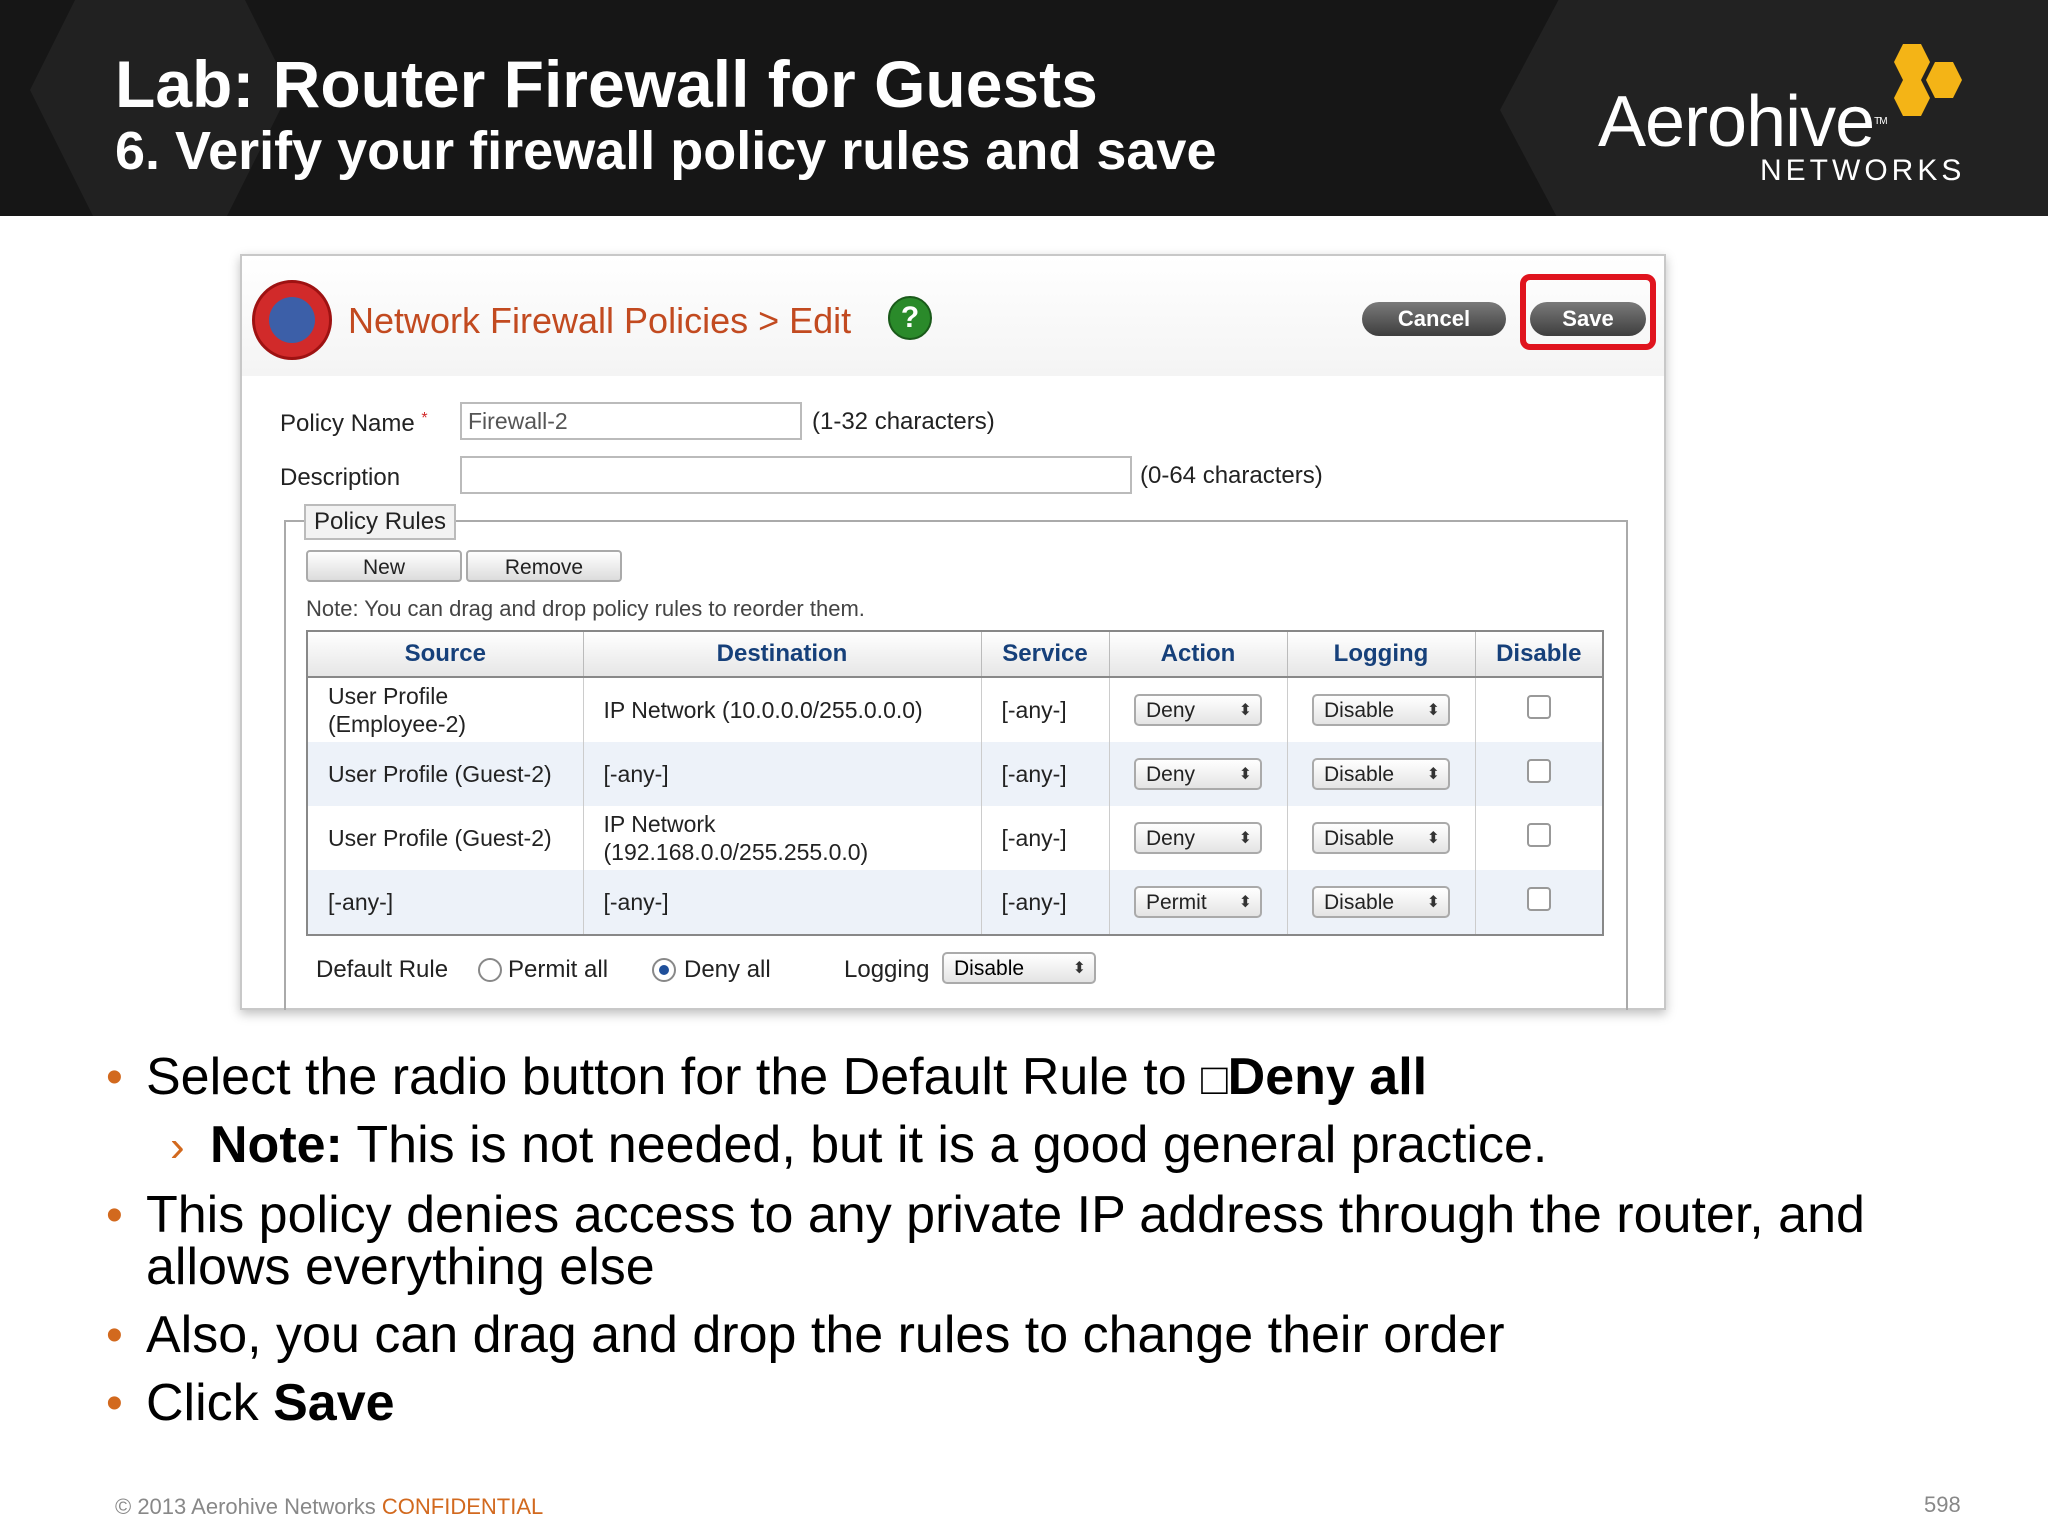 The image size is (2048, 1536). Describe the element at coordinates (445, 709) in the screenshot. I see `cell-source: User Profile (Employee-2)` at that location.